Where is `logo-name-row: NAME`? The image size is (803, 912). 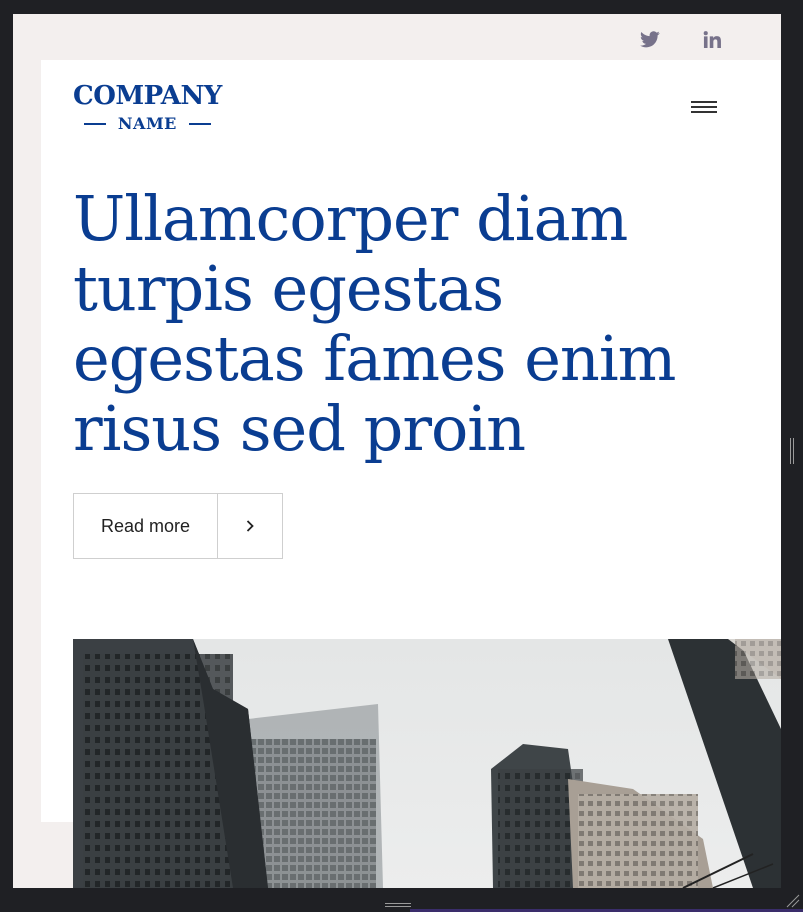
logo-name-row: NAME is located at coordinates (147, 123).